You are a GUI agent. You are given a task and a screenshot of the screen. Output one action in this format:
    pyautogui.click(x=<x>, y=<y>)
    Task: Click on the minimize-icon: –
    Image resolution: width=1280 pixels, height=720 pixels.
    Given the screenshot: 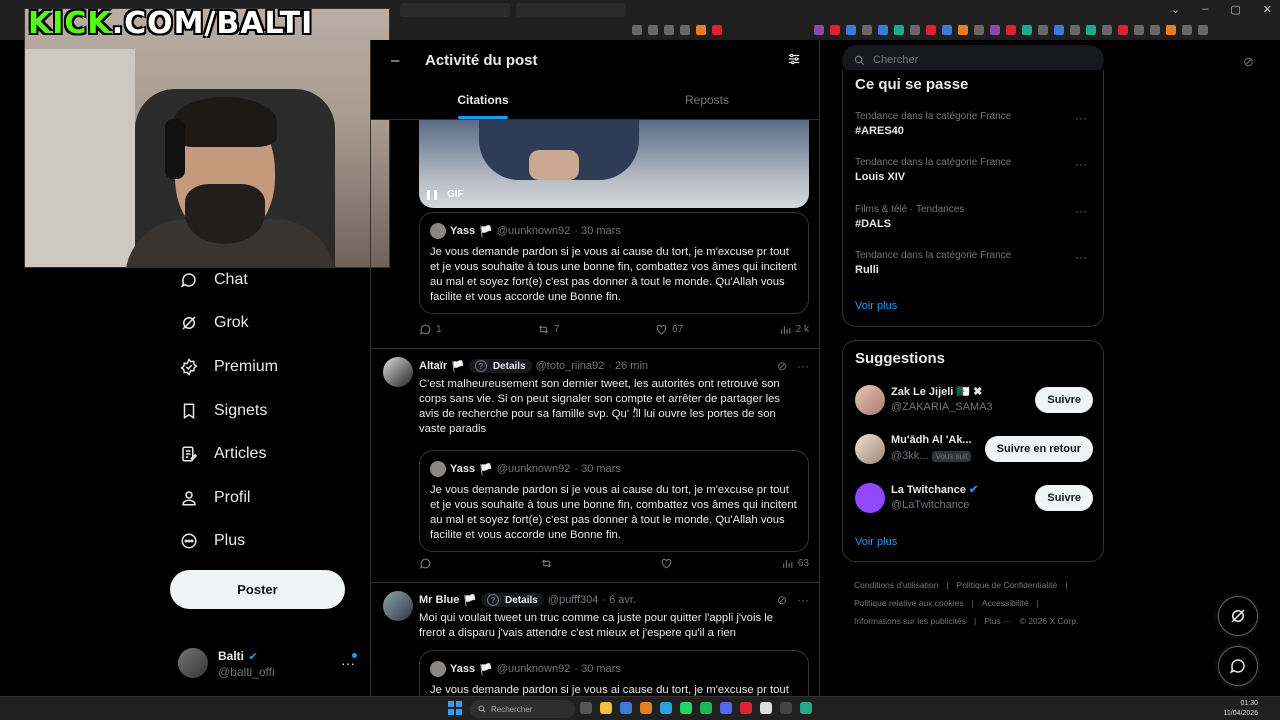 What is the action you would take?
    pyautogui.click(x=1205, y=9)
    